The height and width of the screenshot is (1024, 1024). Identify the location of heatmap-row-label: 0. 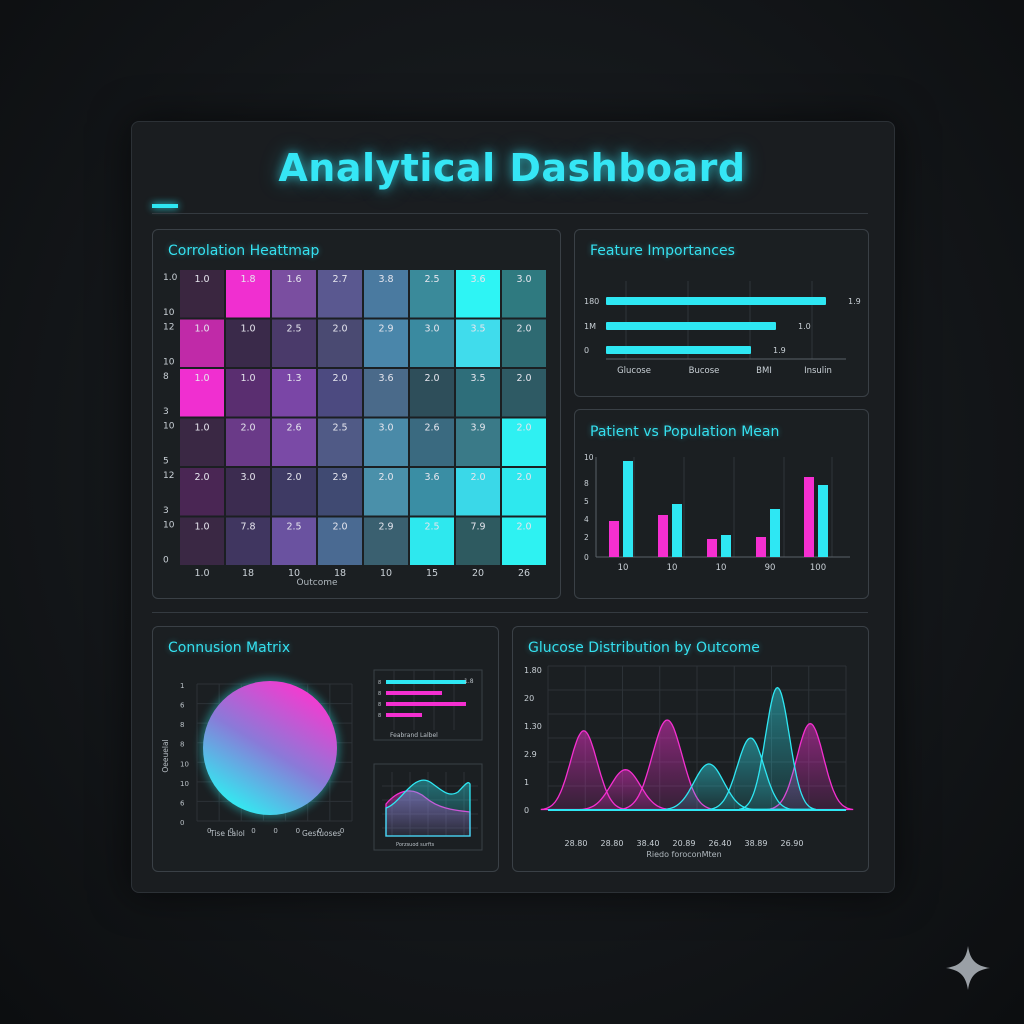
(166, 561).